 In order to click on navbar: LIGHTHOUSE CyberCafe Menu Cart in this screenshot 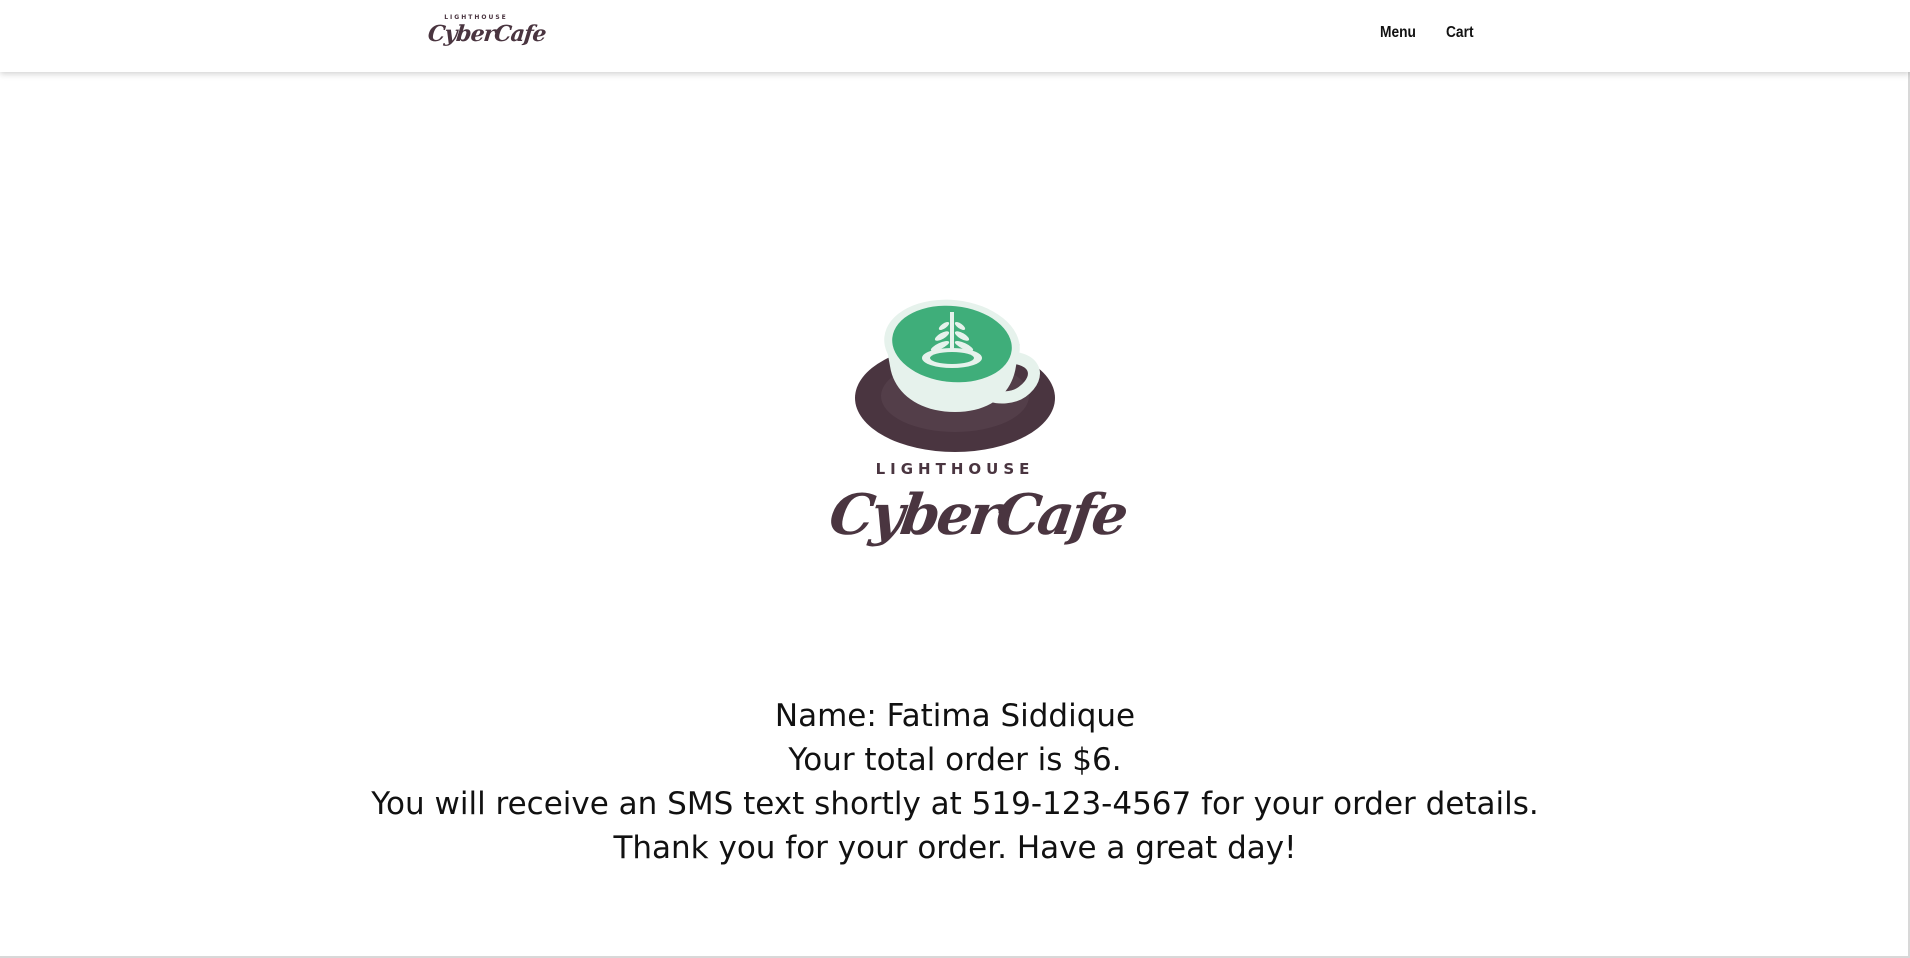, I will do `click(955, 36)`.